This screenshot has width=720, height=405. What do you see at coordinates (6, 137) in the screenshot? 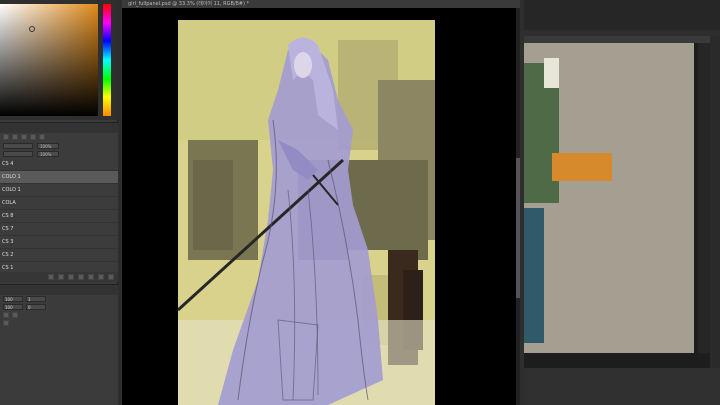
I see `lock-icon` at bounding box center [6, 137].